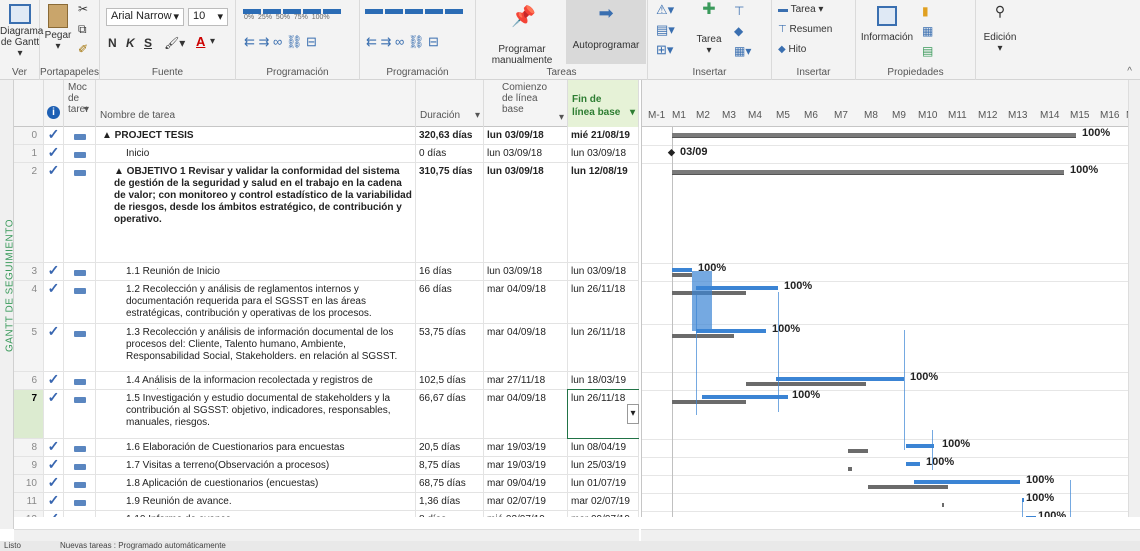 This screenshot has height=551, width=1140. What do you see at coordinates (874, 135) in the screenshot?
I see `summary-bar-project` at bounding box center [874, 135].